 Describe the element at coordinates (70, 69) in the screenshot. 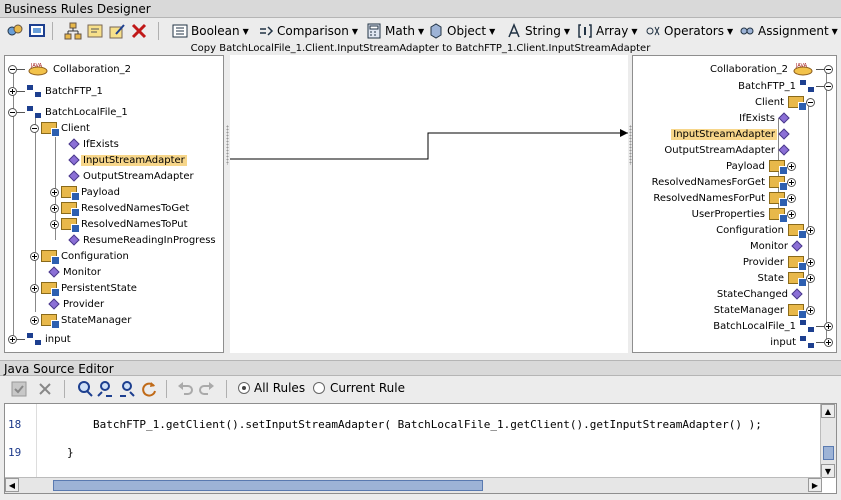

I see `tree-node-collaboration: JAVA Collaboration_2` at that location.